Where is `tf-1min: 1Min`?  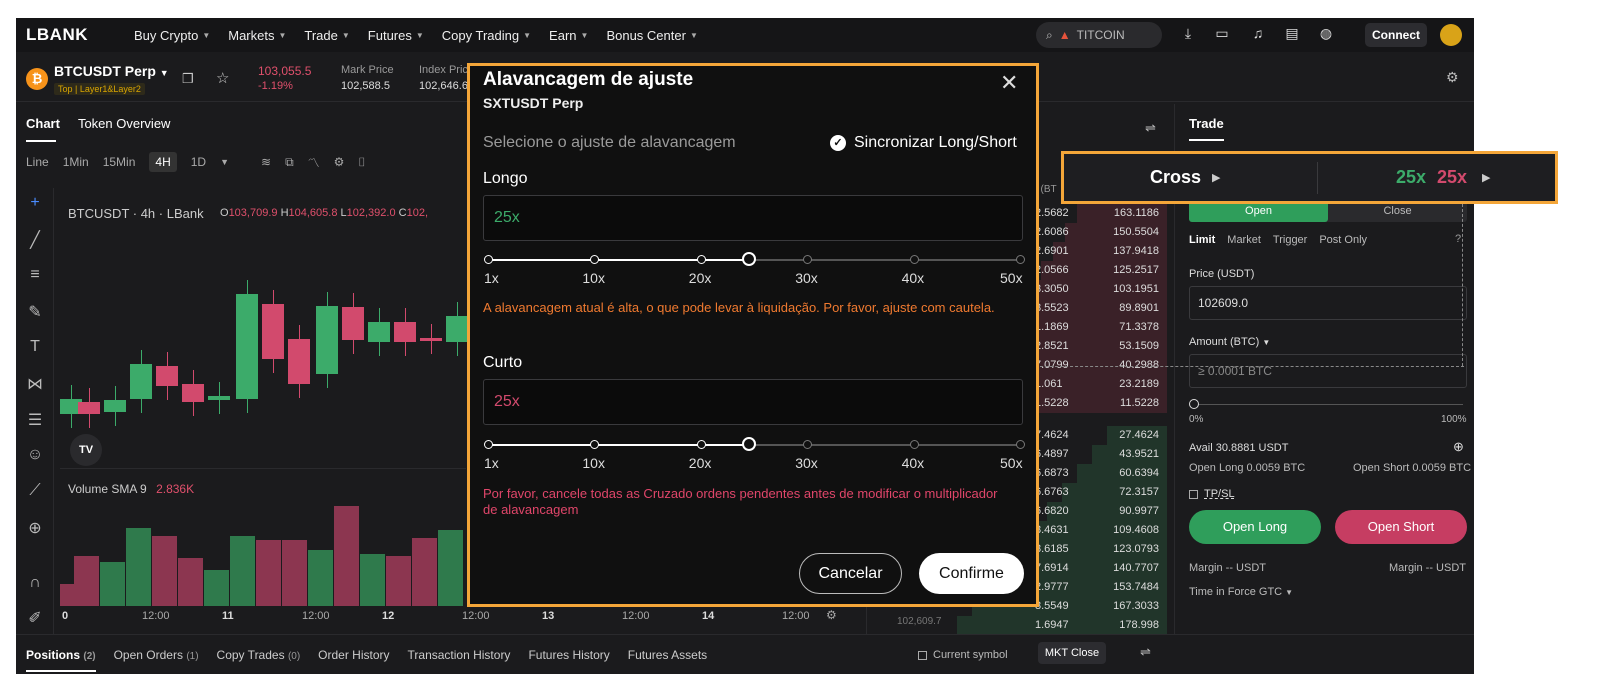 tf-1min: 1Min is located at coordinates (76, 162).